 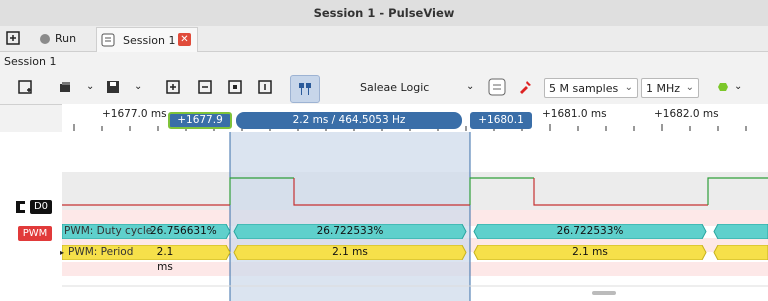 What do you see at coordinates (108, 231) in the screenshot?
I see `row-label-duty: PWM: Duty cycle` at bounding box center [108, 231].